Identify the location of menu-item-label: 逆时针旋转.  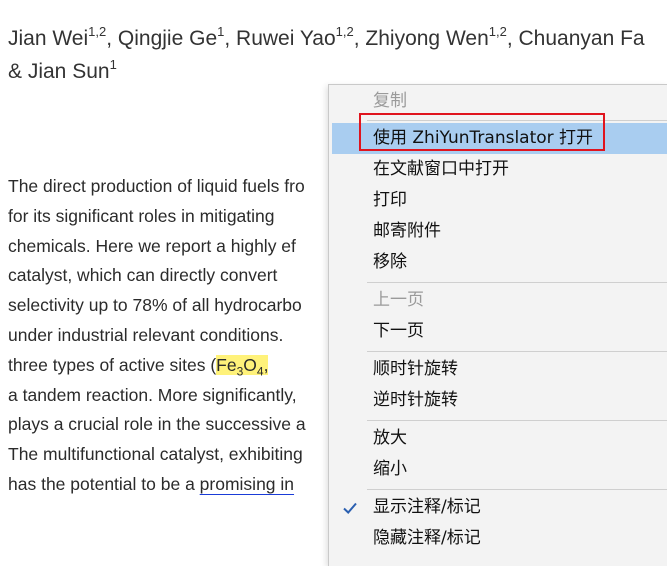
(415, 400).